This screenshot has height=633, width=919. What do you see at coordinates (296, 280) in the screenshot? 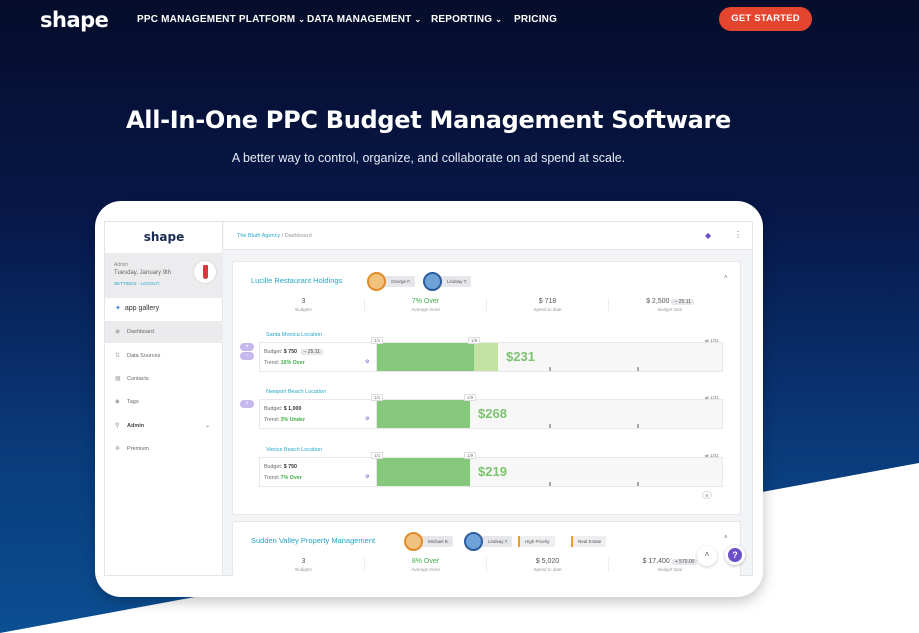
I see `client-title: Lucille Restaurant Holdings` at bounding box center [296, 280].